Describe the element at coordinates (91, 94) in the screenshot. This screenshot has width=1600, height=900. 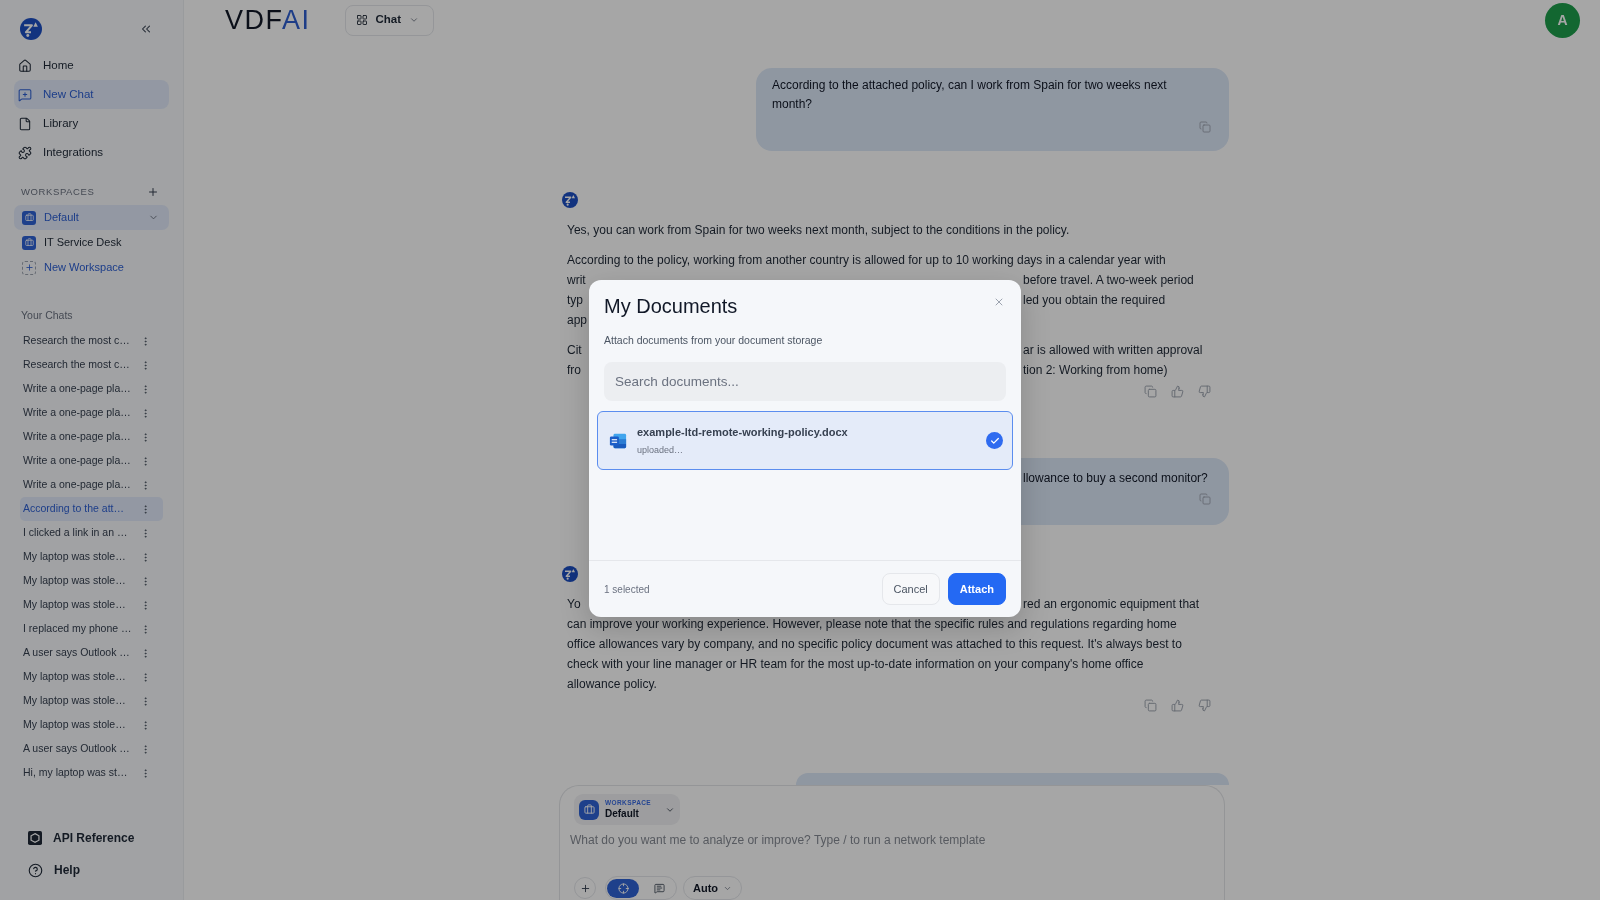
I see `nav-item: New Chat` at that location.